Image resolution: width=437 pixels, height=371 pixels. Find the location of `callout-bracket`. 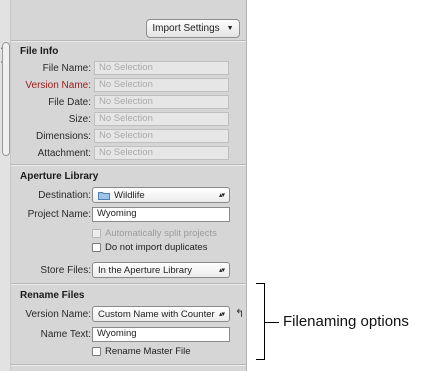

callout-bracket is located at coordinates (260, 321).